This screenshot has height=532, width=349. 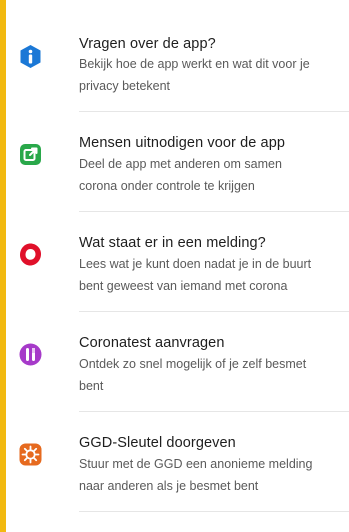 I want to click on test-tube-icon, so click(x=30, y=354).